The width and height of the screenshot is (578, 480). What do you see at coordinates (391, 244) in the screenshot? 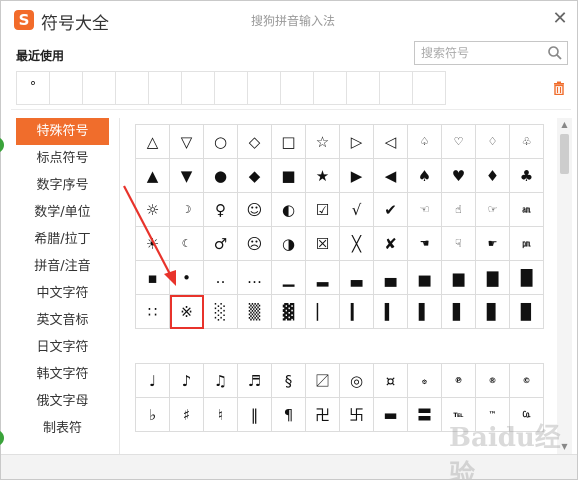
I see `symbol-cell: ✘` at bounding box center [391, 244].